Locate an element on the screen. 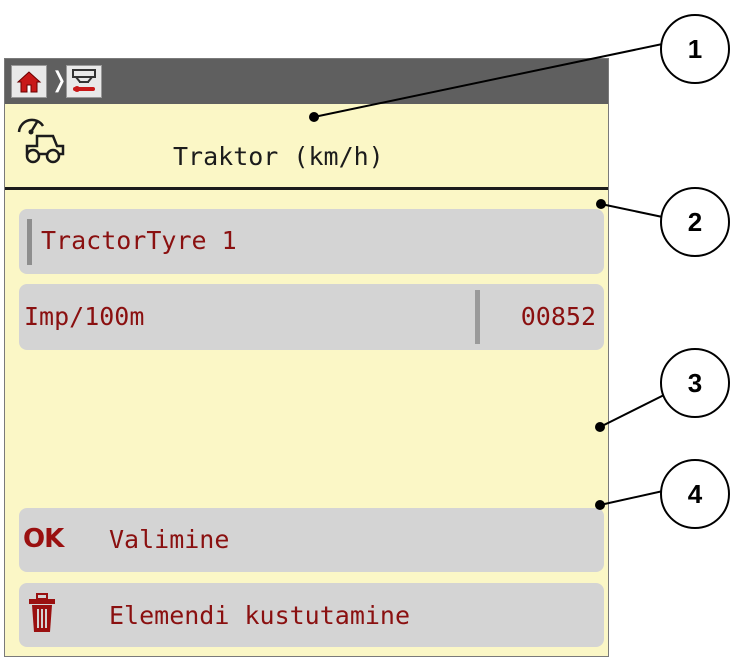 The image size is (732, 657). tractor-tyre-label: TractorTyre 1 is located at coordinates (139, 240).